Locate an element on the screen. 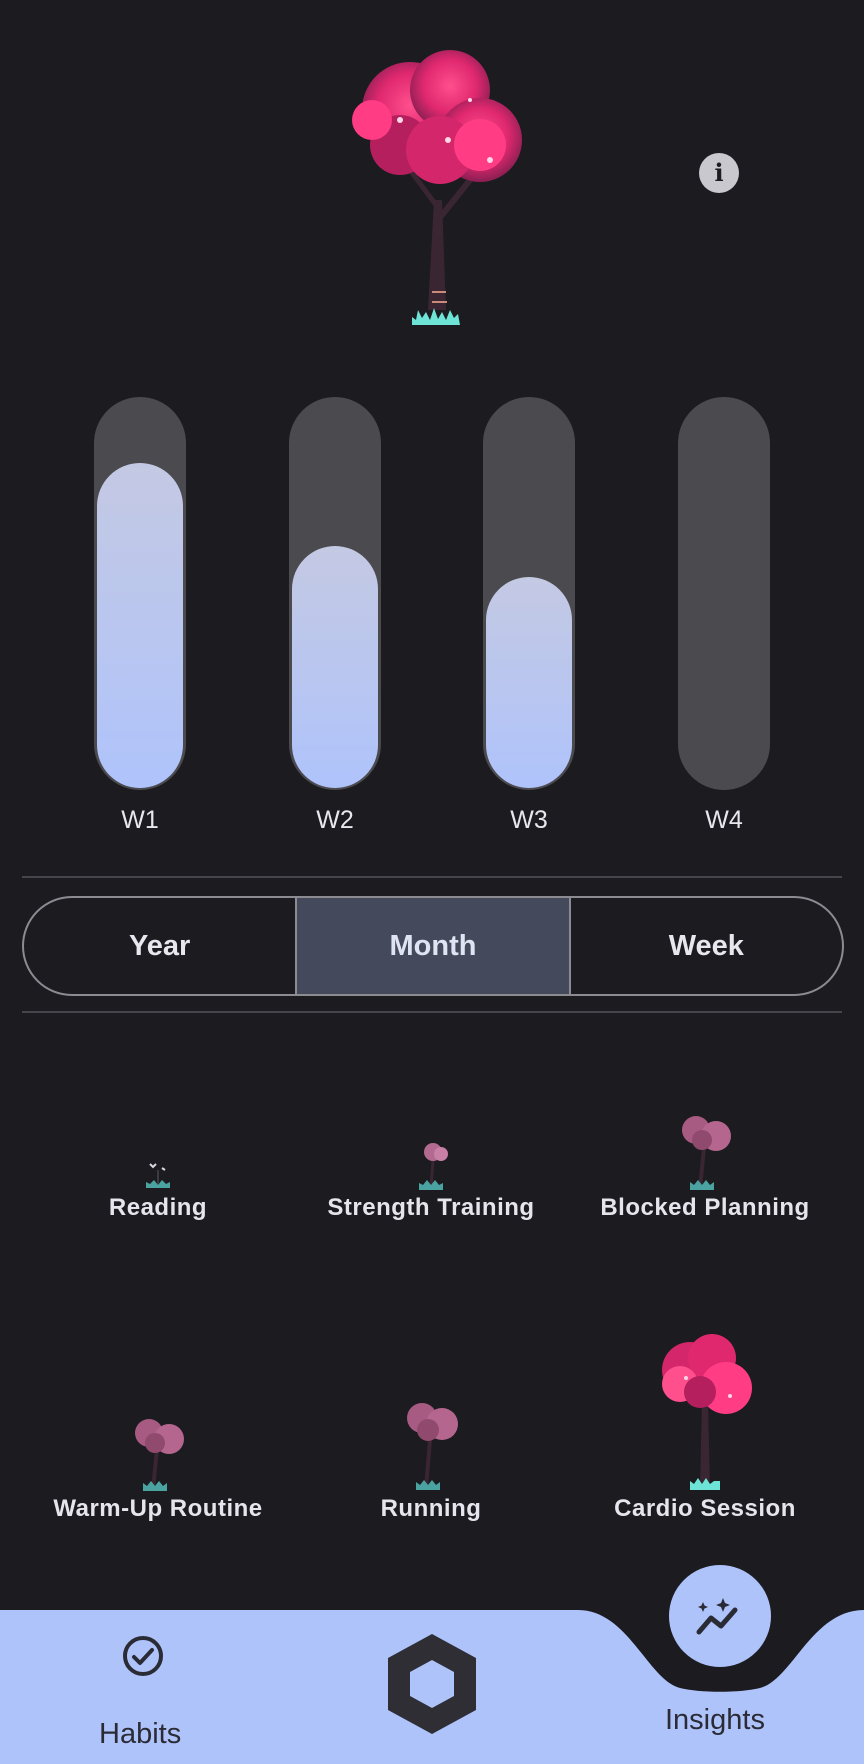 The image size is (864, 1764). bar-track-w2 is located at coordinates (335, 593).